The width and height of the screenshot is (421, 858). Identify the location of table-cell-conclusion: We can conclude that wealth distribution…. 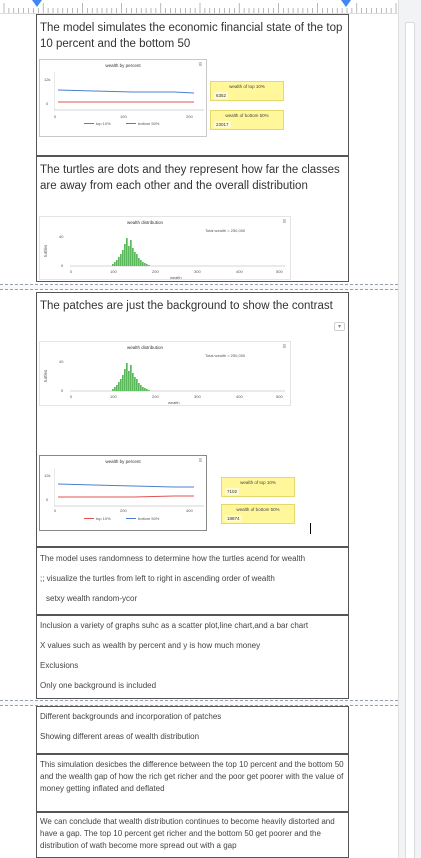
(192, 835).